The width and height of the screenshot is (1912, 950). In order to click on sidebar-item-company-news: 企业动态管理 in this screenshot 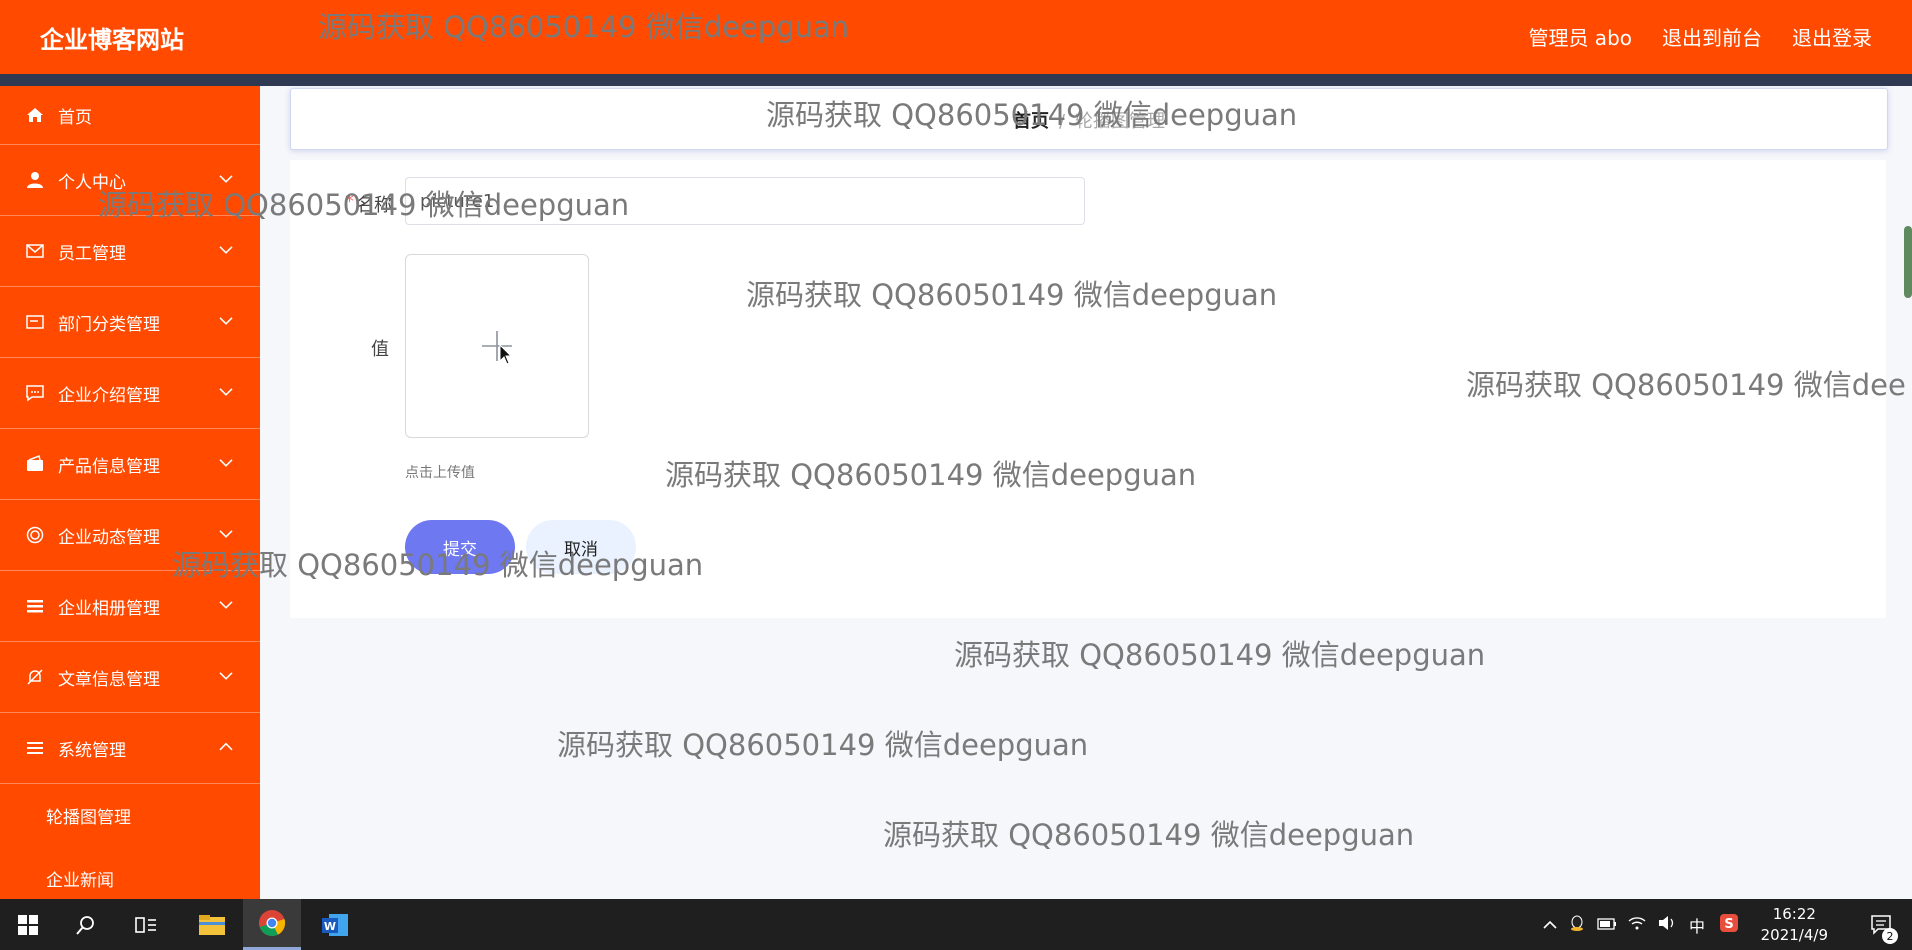, I will do `click(130, 535)`.